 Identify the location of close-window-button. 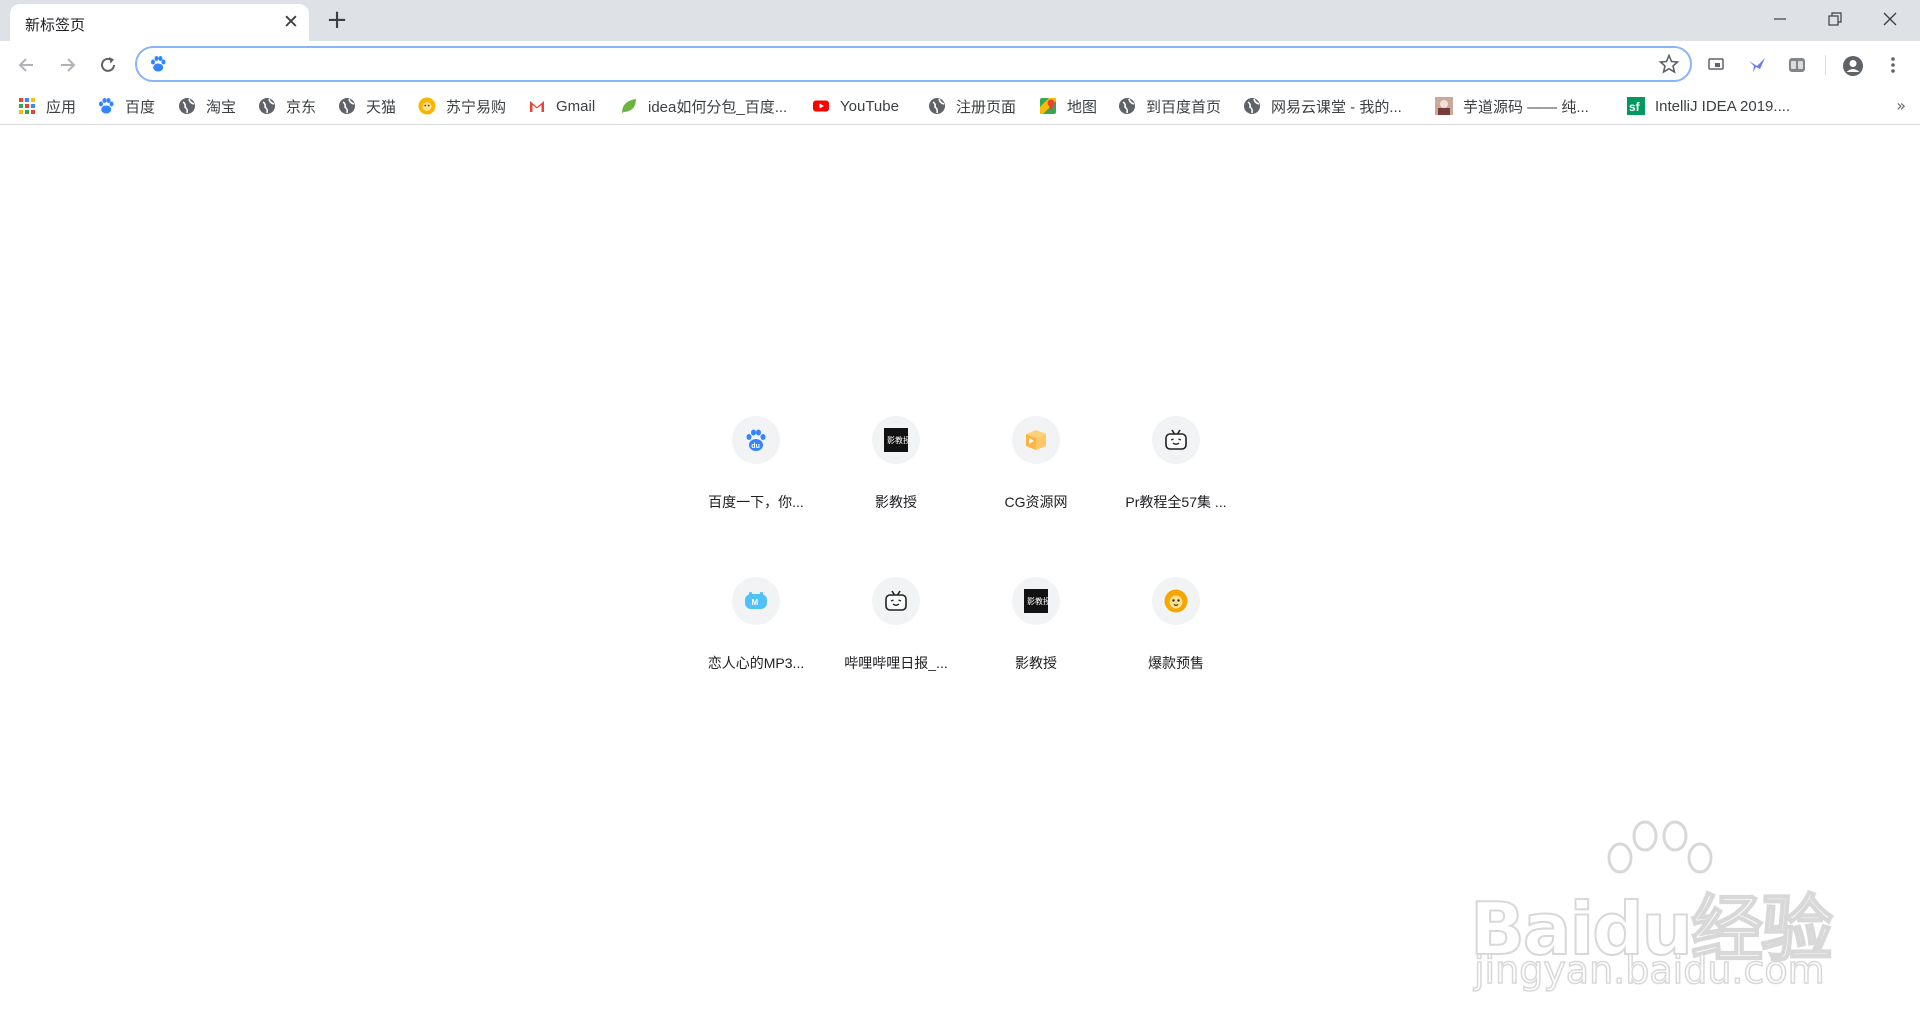
(1890, 19).